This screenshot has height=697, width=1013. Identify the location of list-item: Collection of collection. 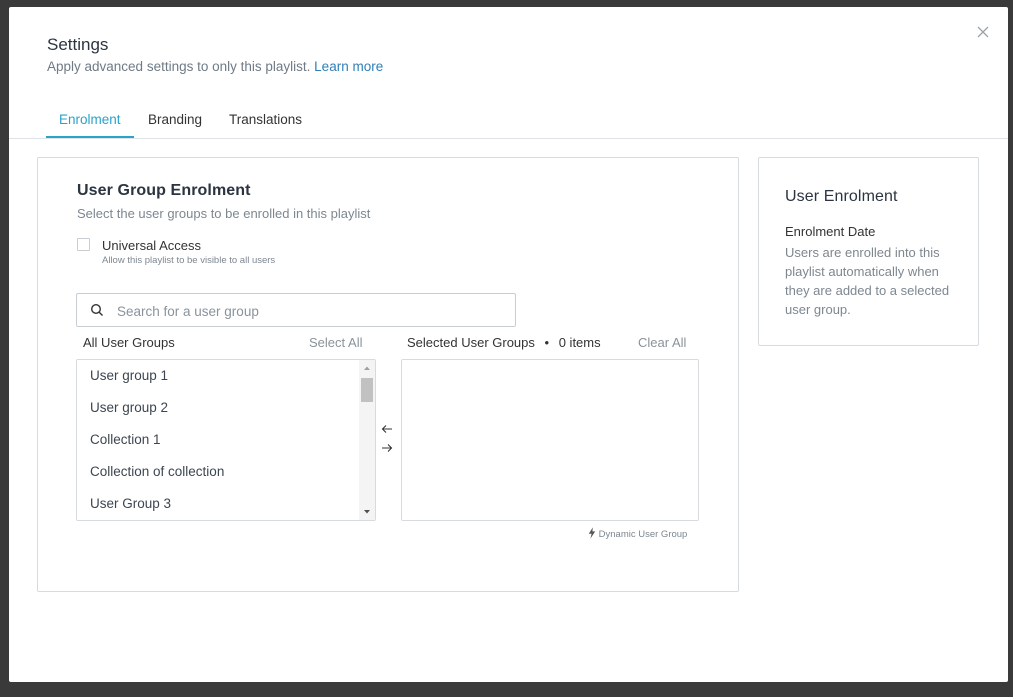
(157, 471).